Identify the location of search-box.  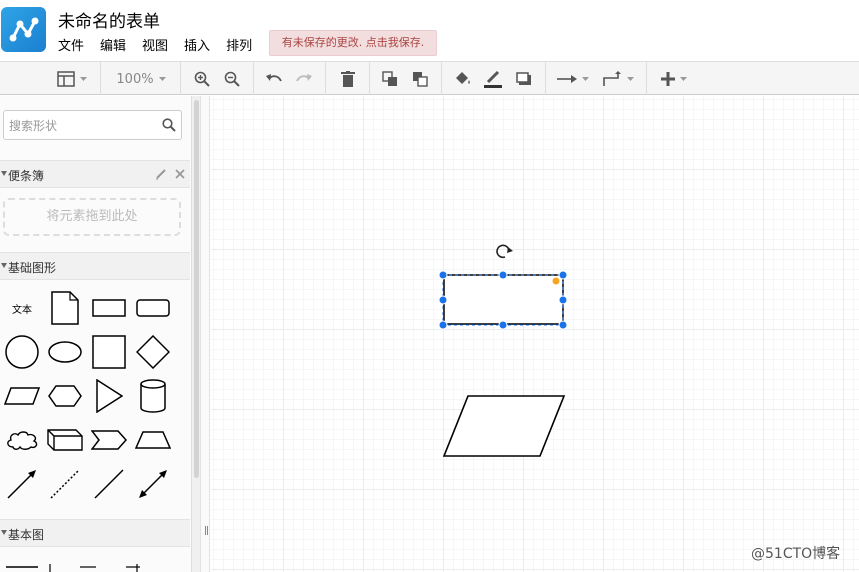
(92, 125).